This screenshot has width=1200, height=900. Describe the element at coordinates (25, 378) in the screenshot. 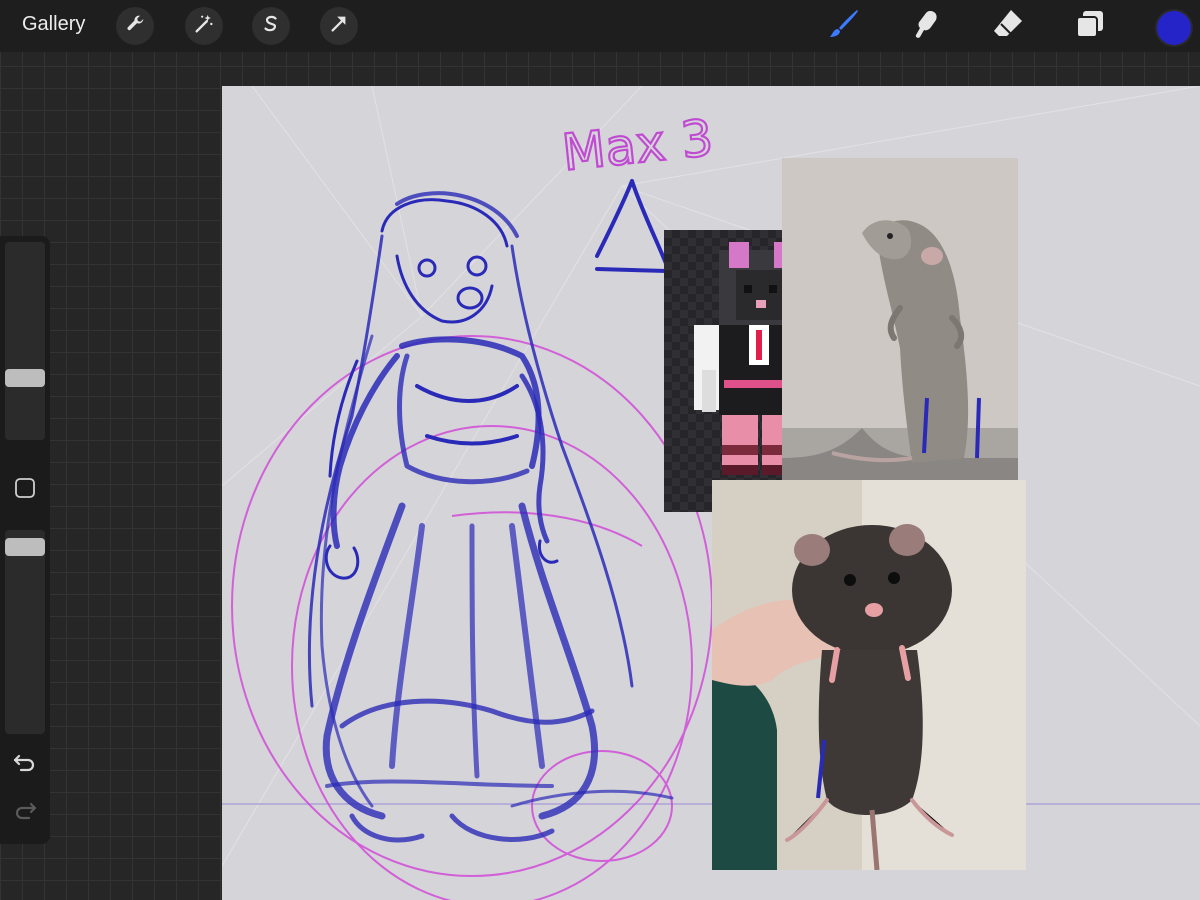

I see `brush-size-thumb` at that location.